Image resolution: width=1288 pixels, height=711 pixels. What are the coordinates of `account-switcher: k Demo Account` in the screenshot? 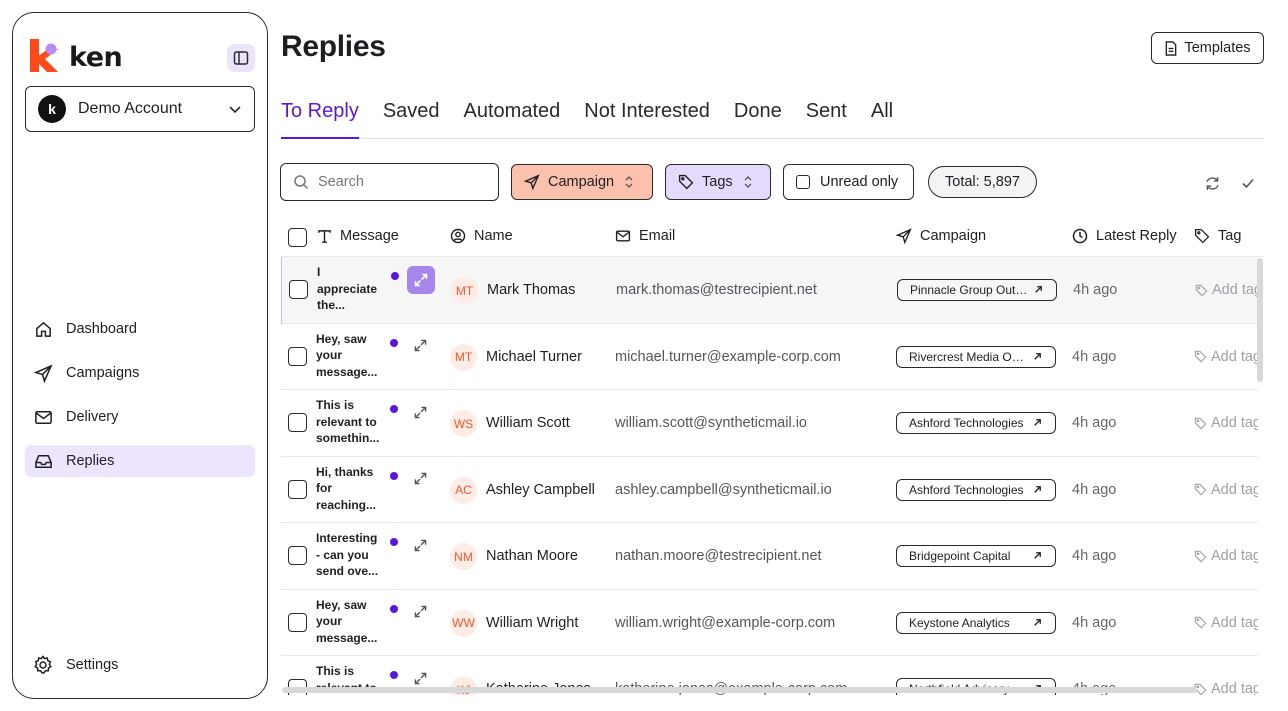 It's located at (140, 109).